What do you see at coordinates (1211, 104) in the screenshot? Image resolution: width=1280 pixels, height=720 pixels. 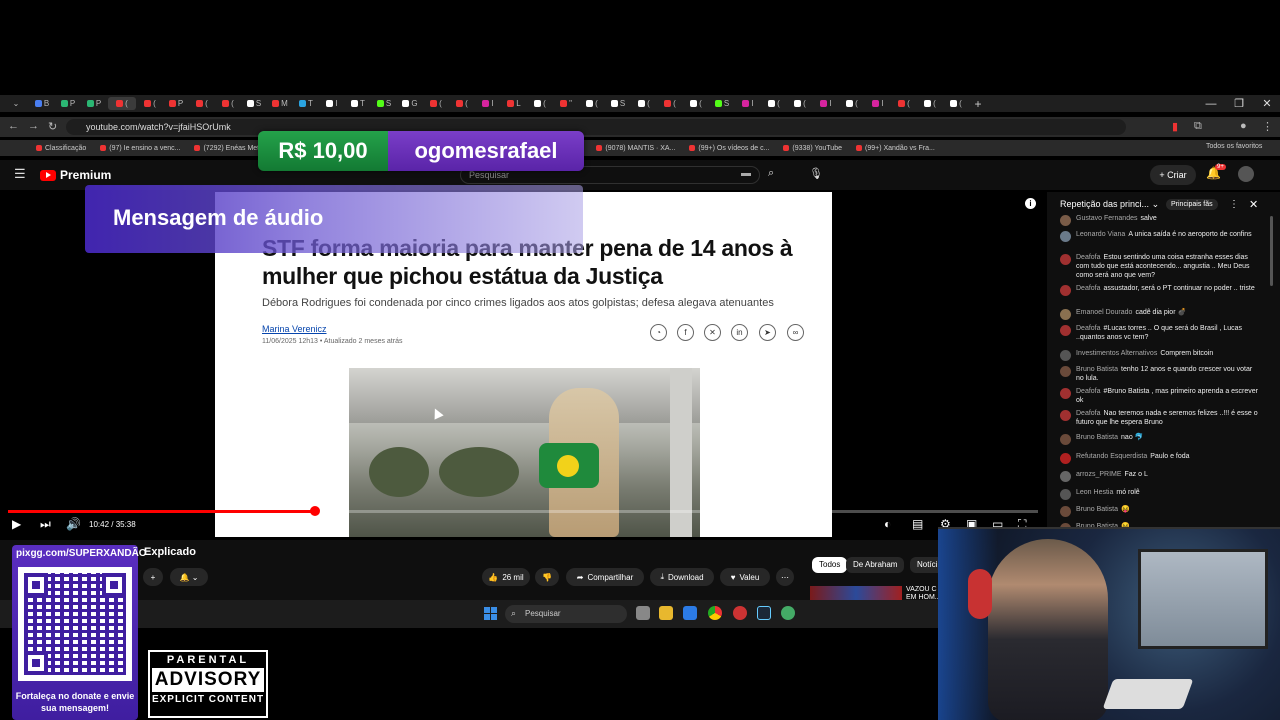 I see `minimize-icon: —` at bounding box center [1211, 104].